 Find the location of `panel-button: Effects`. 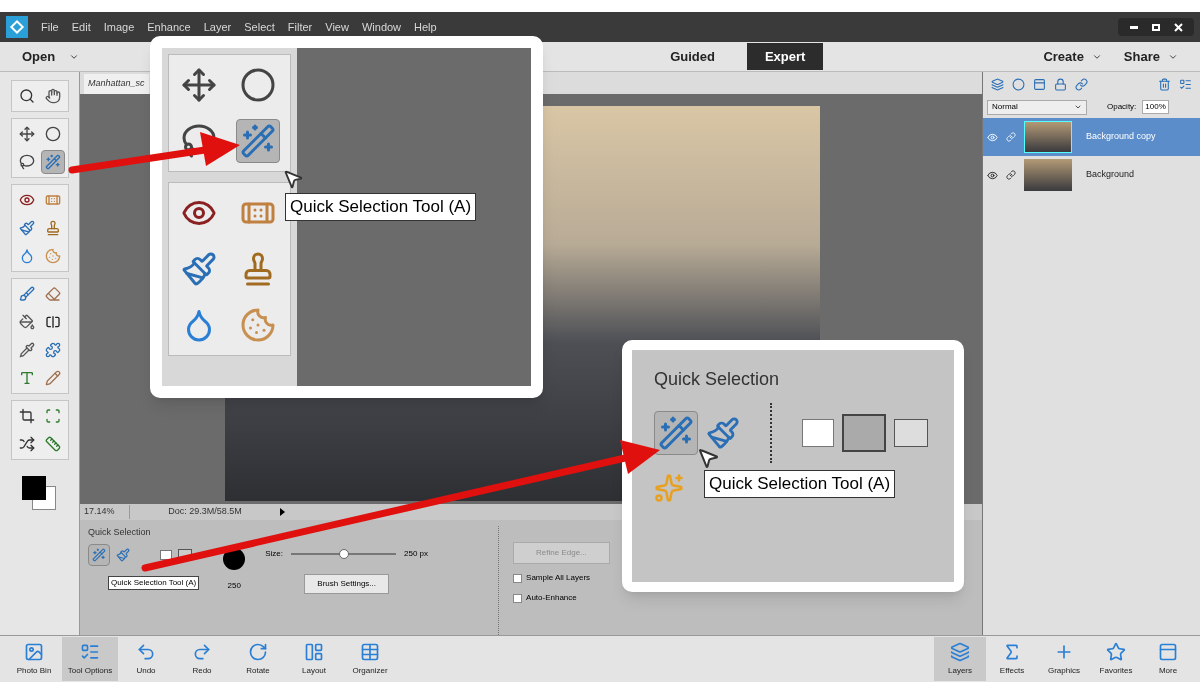

panel-button: Effects is located at coordinates (1012, 659).